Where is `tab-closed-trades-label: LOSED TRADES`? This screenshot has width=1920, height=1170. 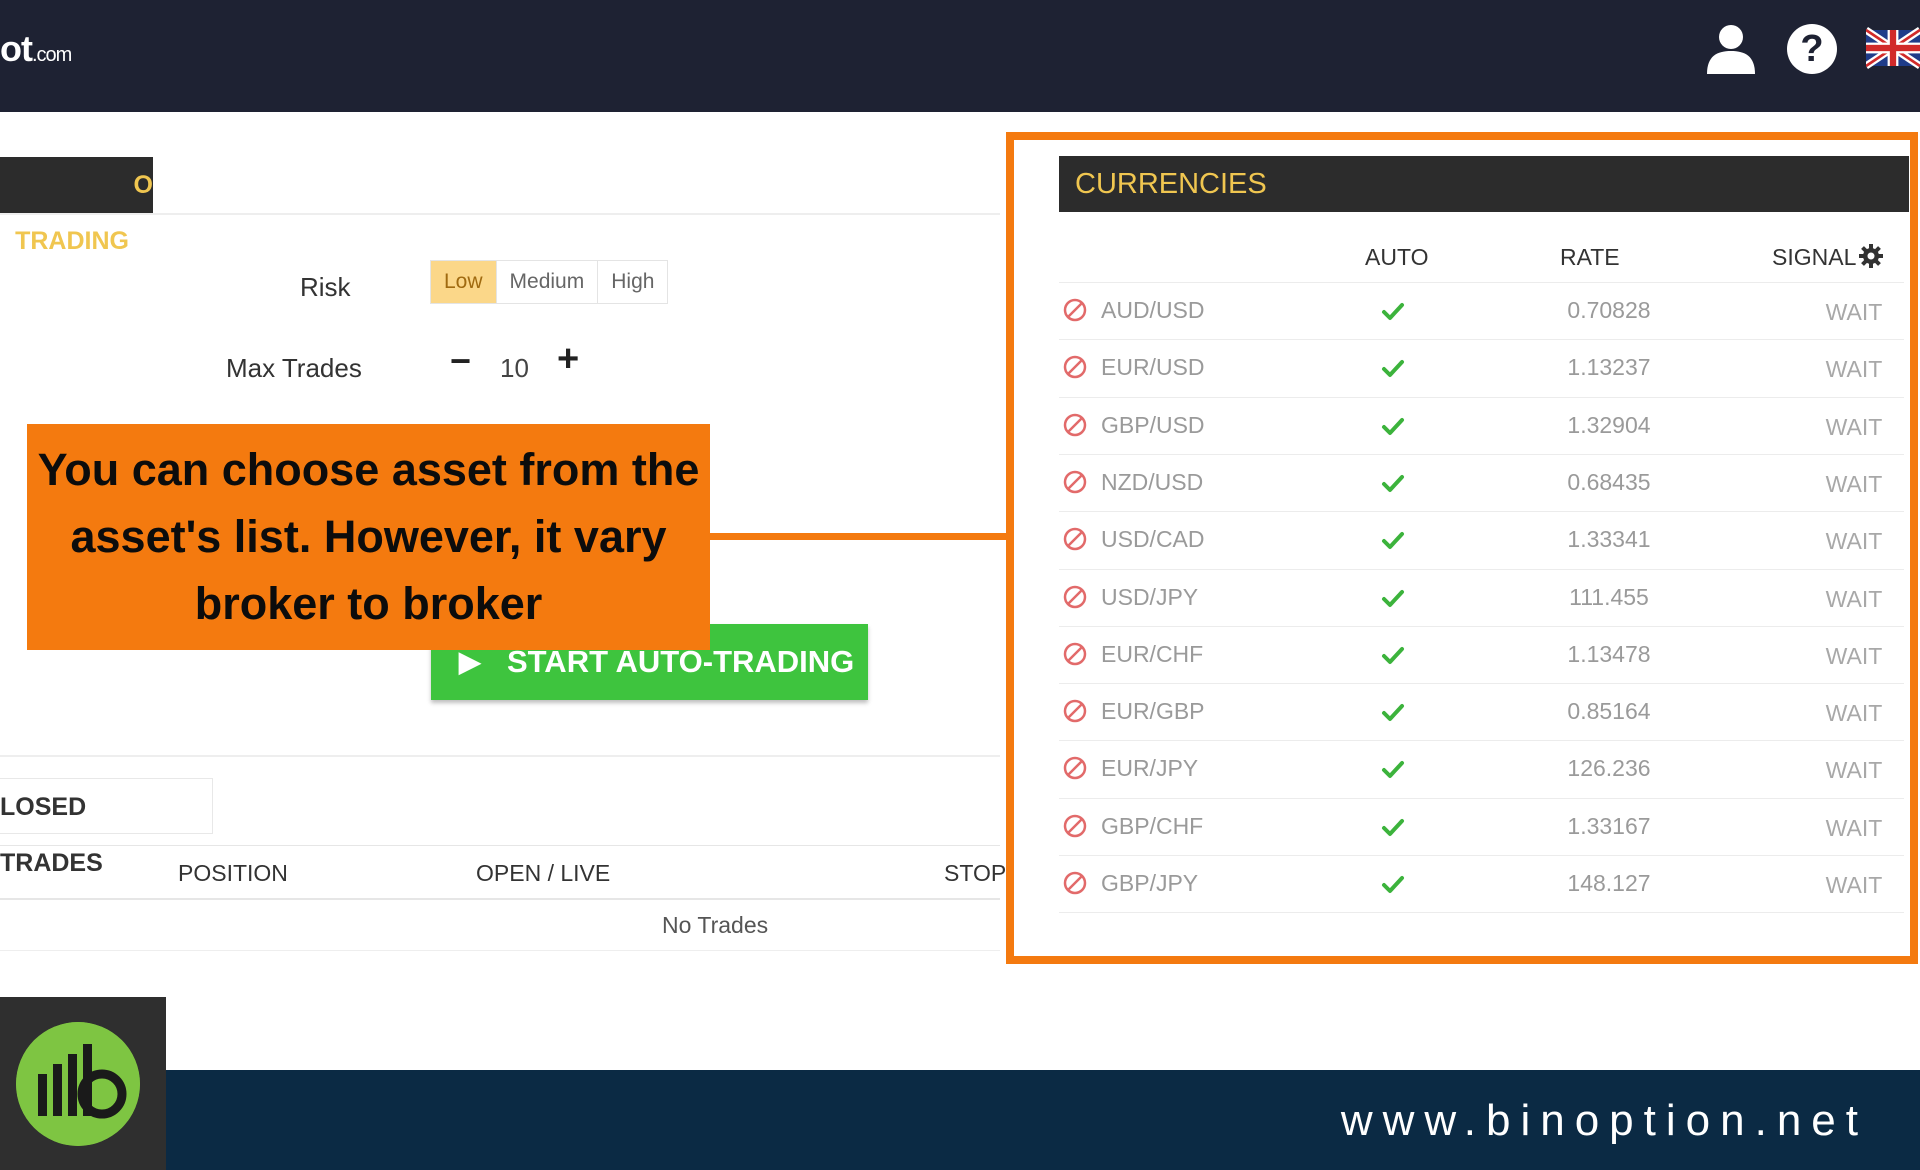 tab-closed-trades-label: LOSED TRADES is located at coordinates (51, 835).